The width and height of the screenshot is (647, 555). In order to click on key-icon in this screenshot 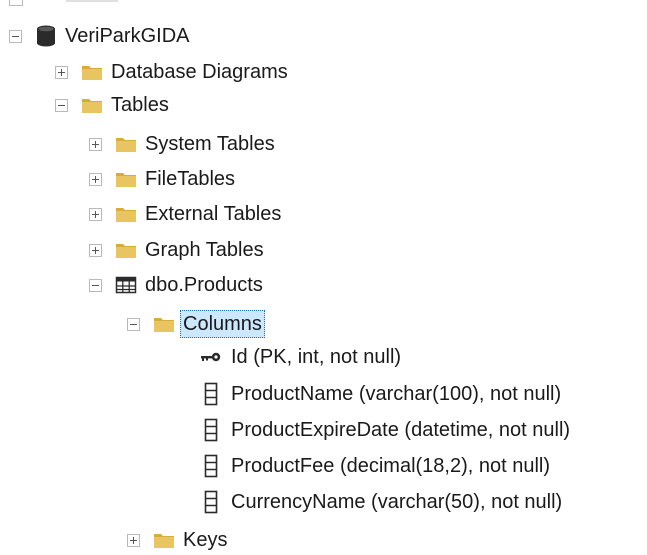, I will do `click(211, 357)`.